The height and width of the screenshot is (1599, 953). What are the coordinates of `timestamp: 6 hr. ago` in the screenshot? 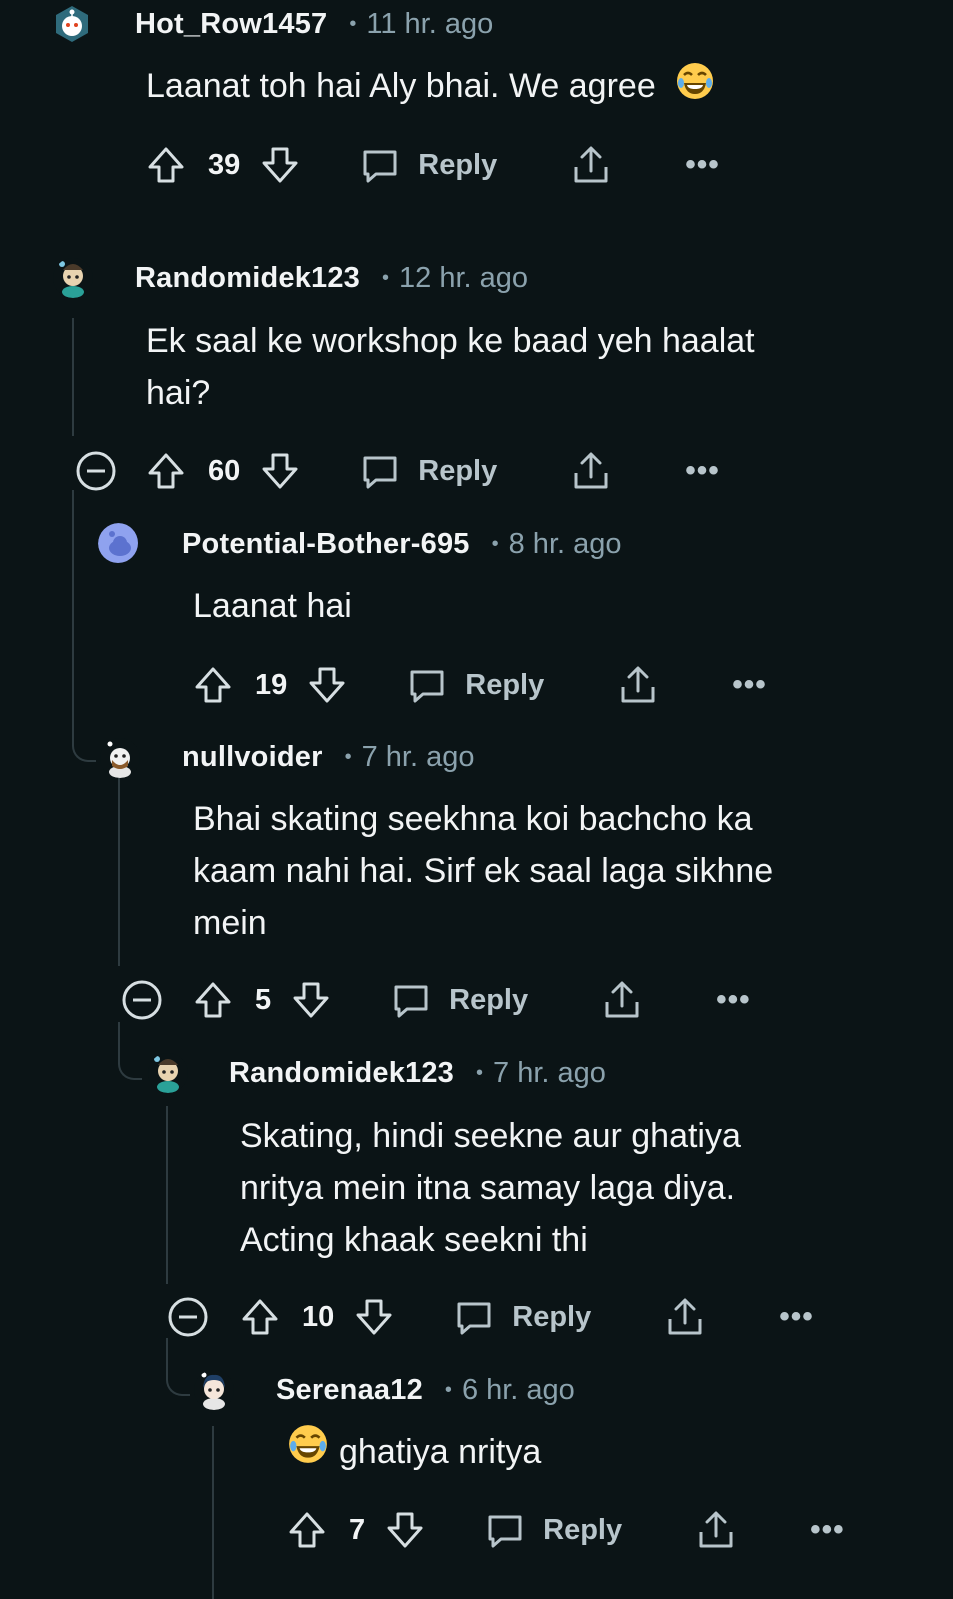 It's located at (518, 1389).